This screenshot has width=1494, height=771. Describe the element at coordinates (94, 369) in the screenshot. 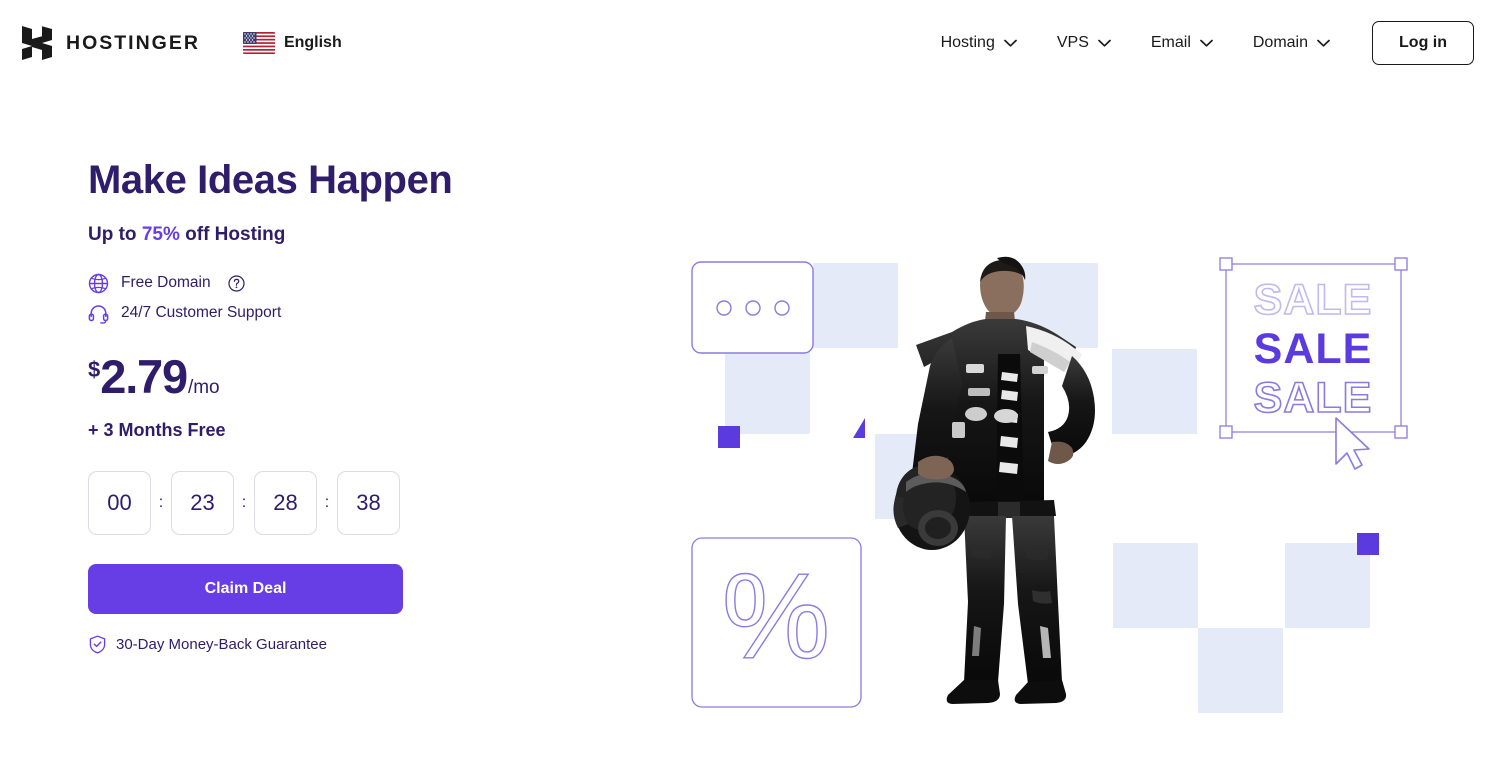

I see `price-currency: $` at that location.